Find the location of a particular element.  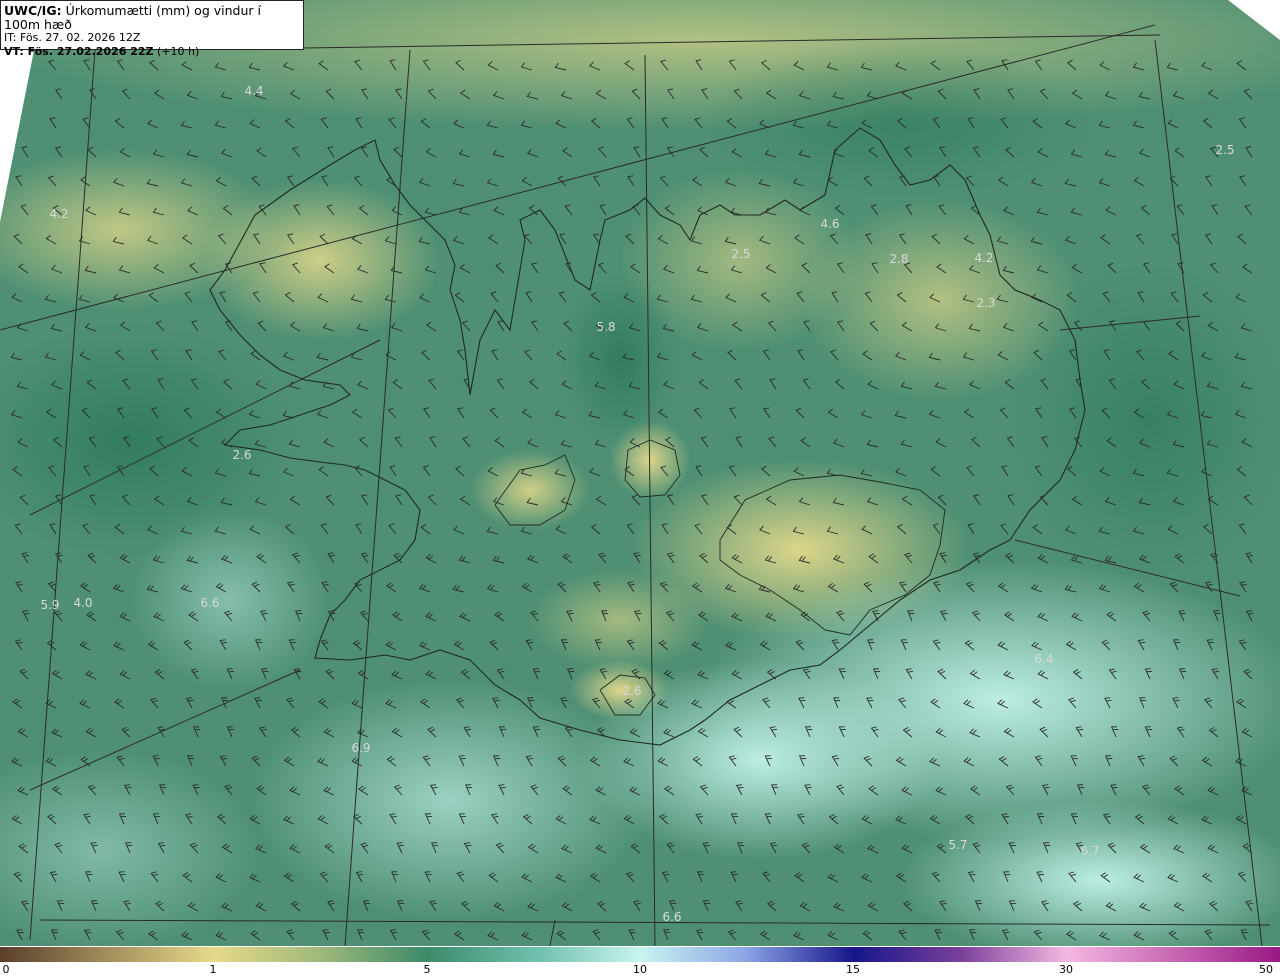

colorbar-tick: 15 is located at coordinates (853, 969).